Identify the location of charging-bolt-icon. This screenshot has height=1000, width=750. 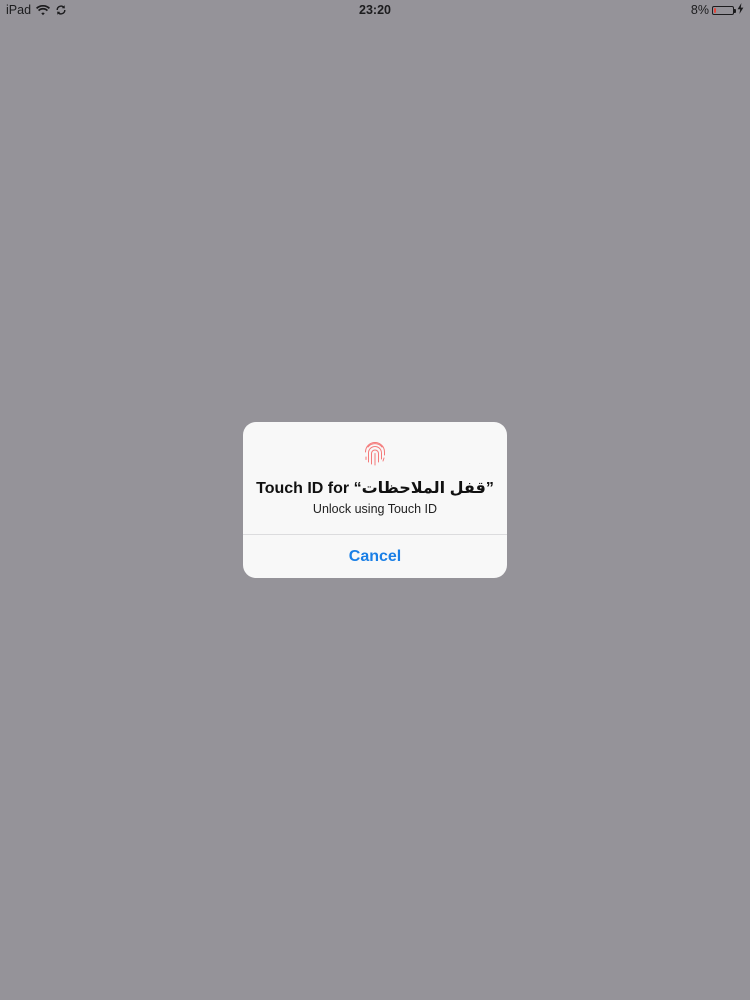
(740, 10).